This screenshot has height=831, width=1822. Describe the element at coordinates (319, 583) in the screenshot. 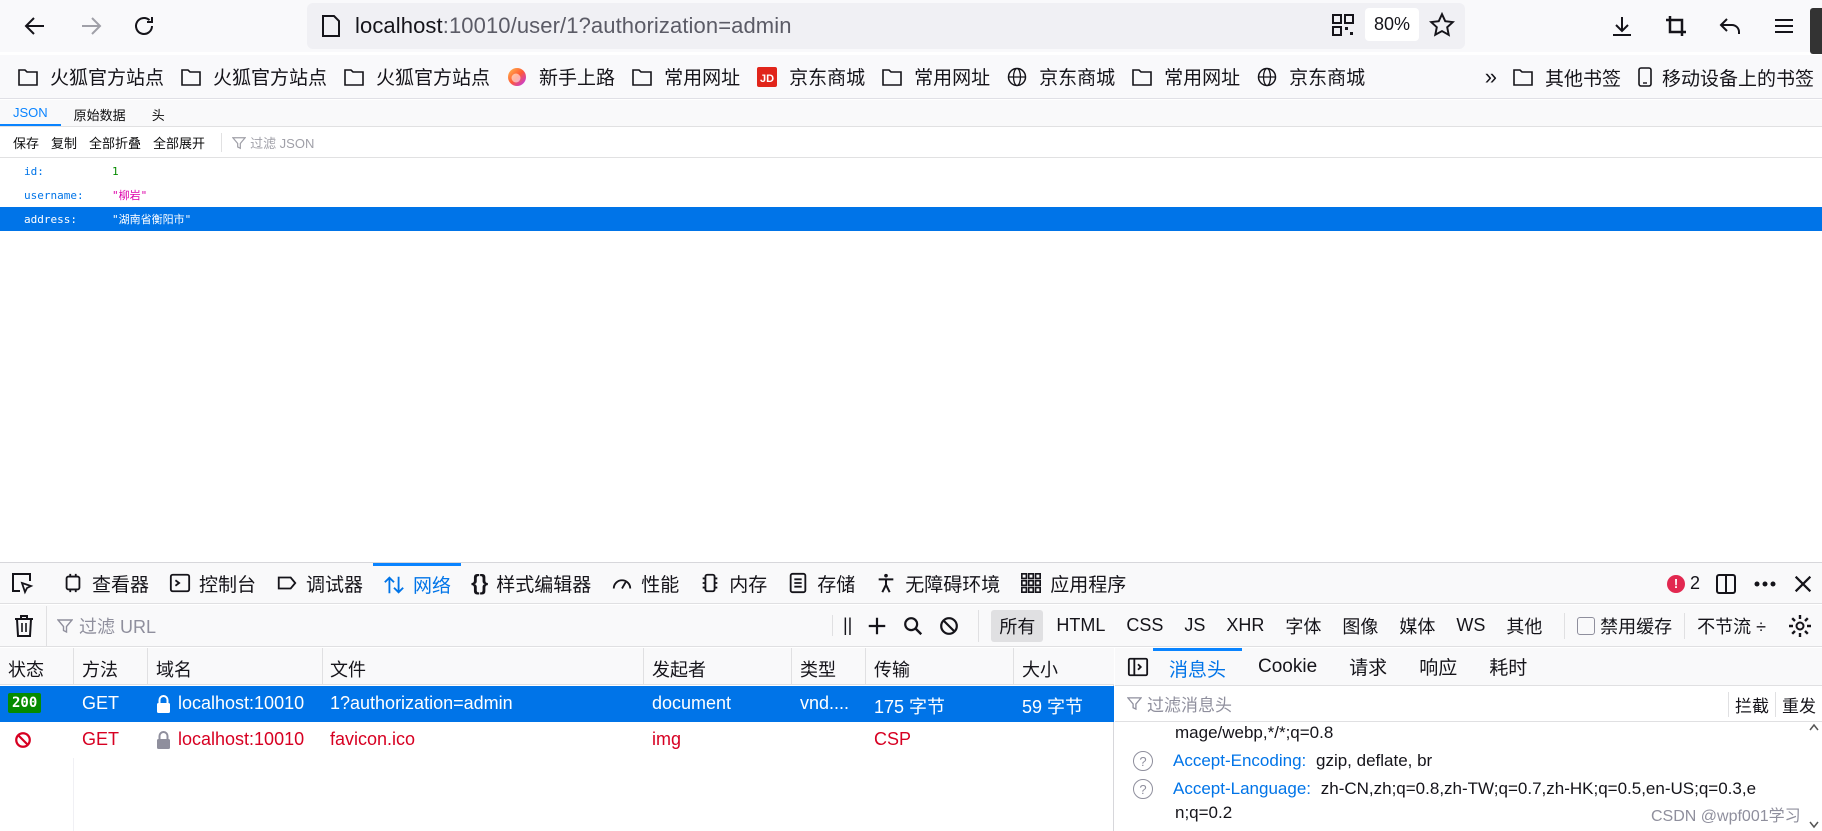

I see `tab-debugger: 调试器` at that location.